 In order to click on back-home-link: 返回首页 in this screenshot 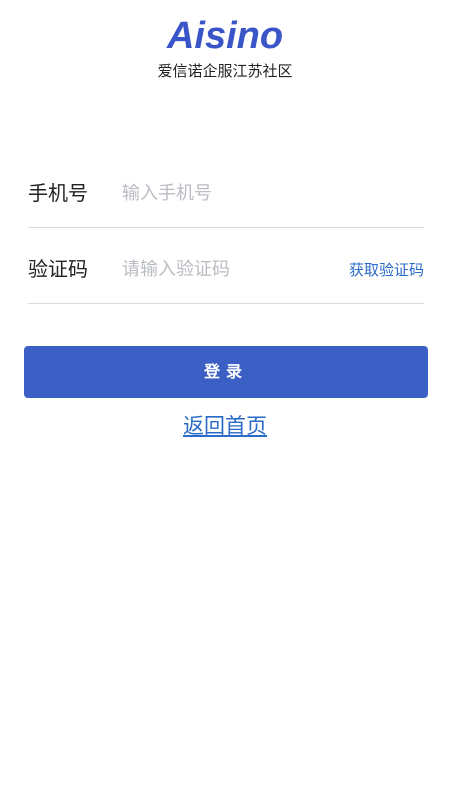, I will do `click(225, 426)`.